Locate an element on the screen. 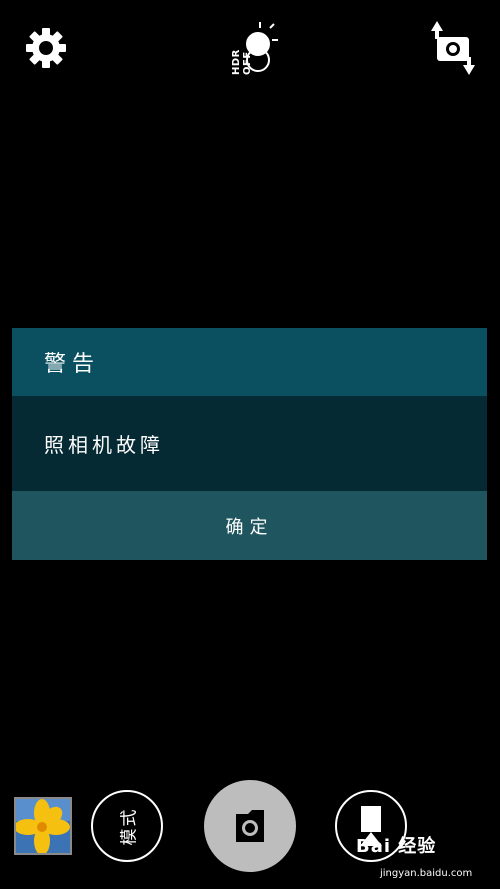 Image resolution: width=500 pixels, height=889 pixels. settings-button is located at coordinates (46, 48).